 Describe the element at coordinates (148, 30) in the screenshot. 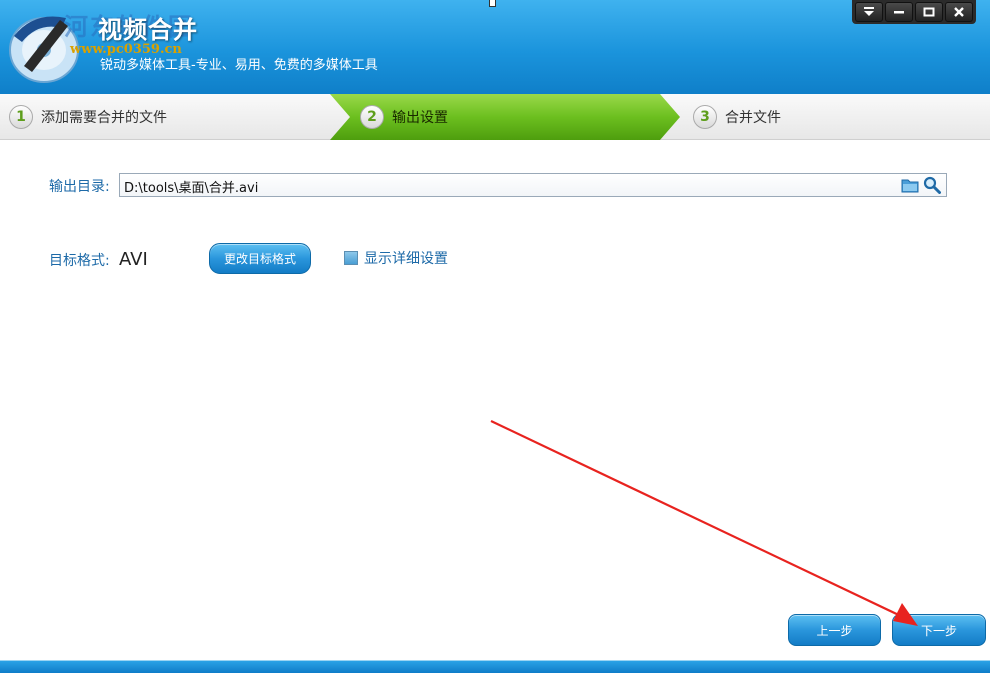

I see `app-title: 视频合并` at that location.